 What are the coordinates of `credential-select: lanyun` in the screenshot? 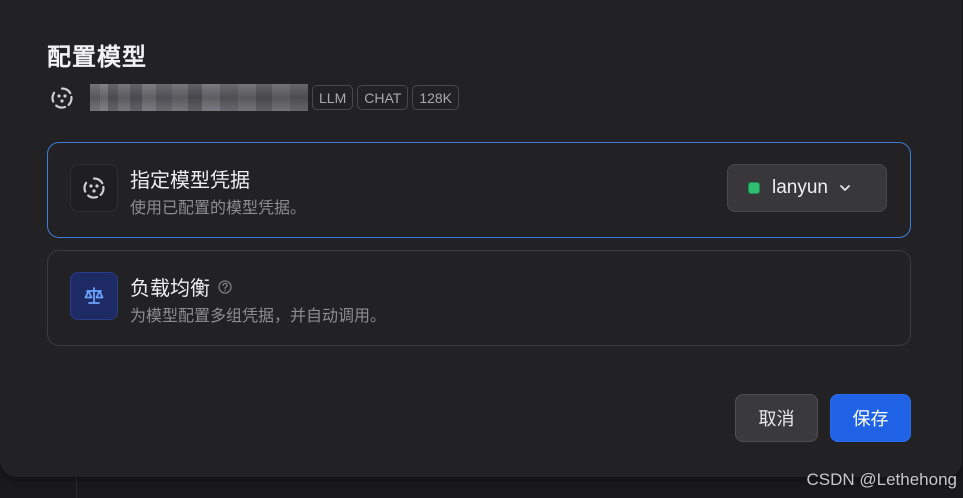 It's located at (807, 188).